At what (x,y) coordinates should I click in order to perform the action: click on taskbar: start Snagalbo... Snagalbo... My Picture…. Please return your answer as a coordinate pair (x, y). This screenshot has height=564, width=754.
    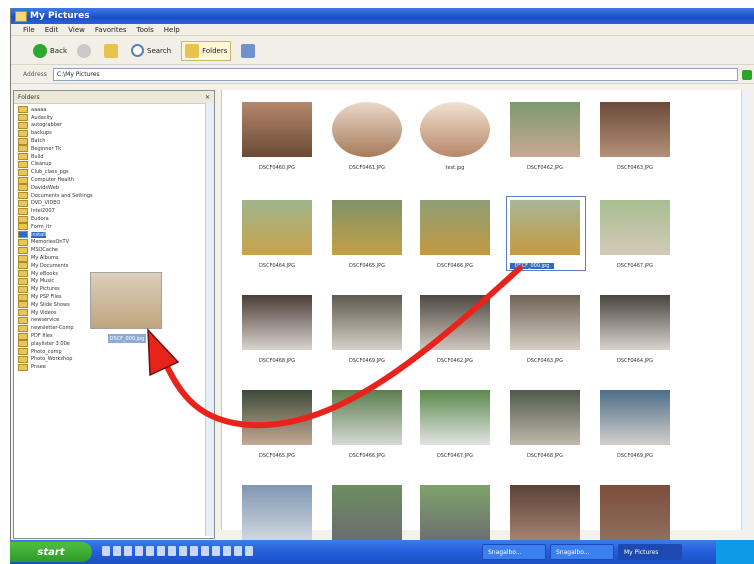
    Looking at the image, I should click on (382, 552).